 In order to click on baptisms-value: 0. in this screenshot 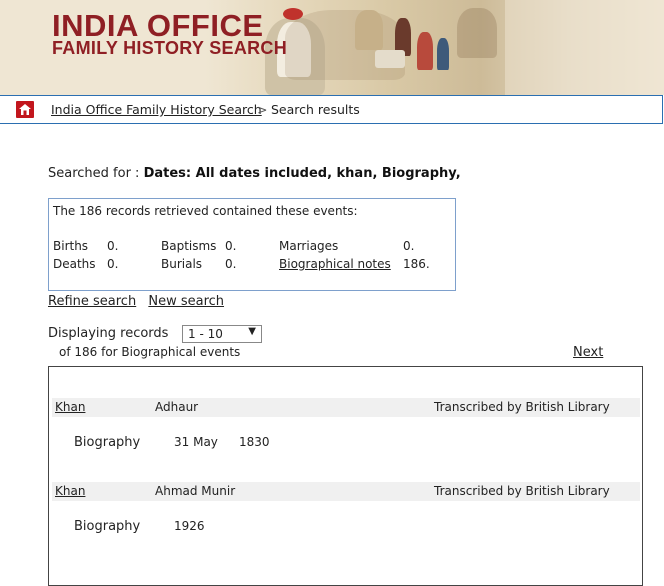, I will do `click(231, 246)`.